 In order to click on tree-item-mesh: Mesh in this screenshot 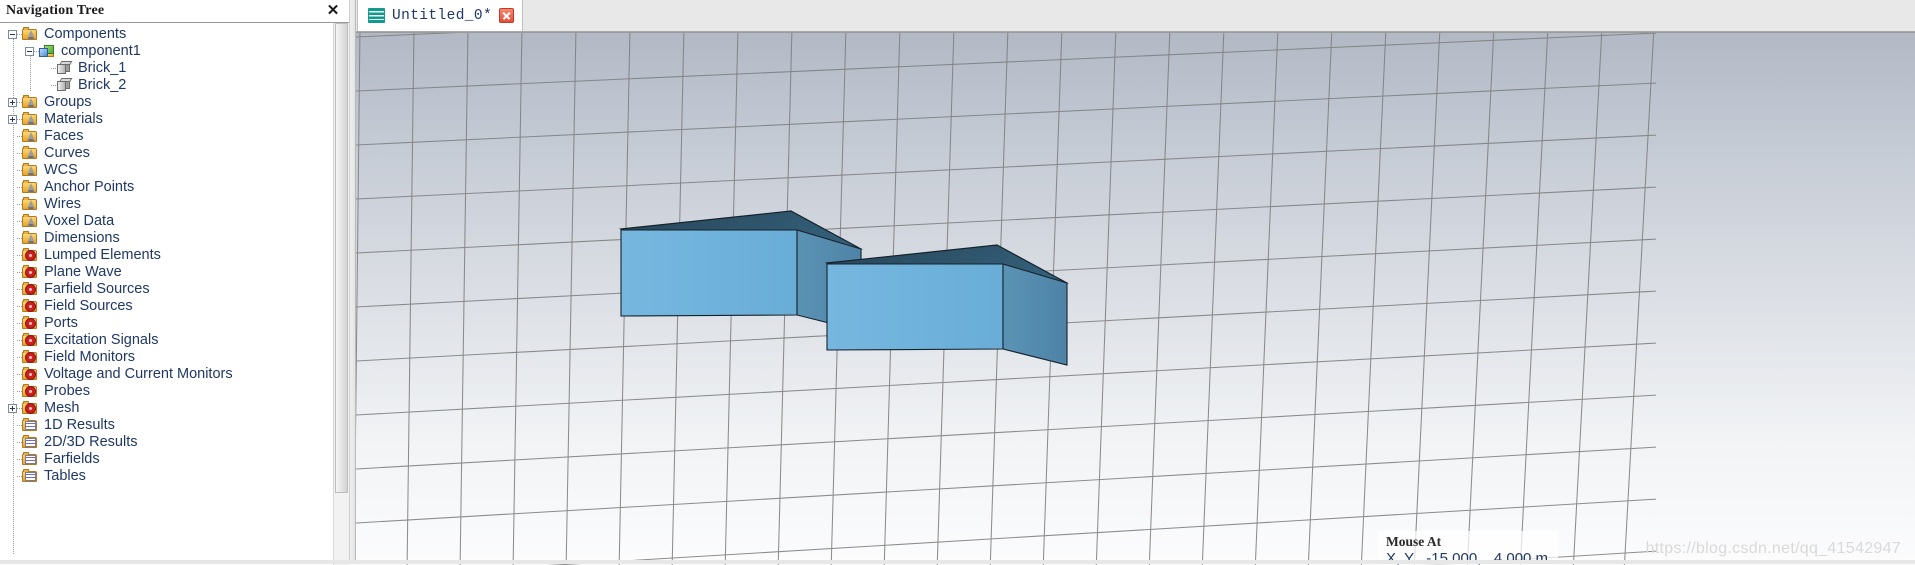, I will do `click(167, 408)`.